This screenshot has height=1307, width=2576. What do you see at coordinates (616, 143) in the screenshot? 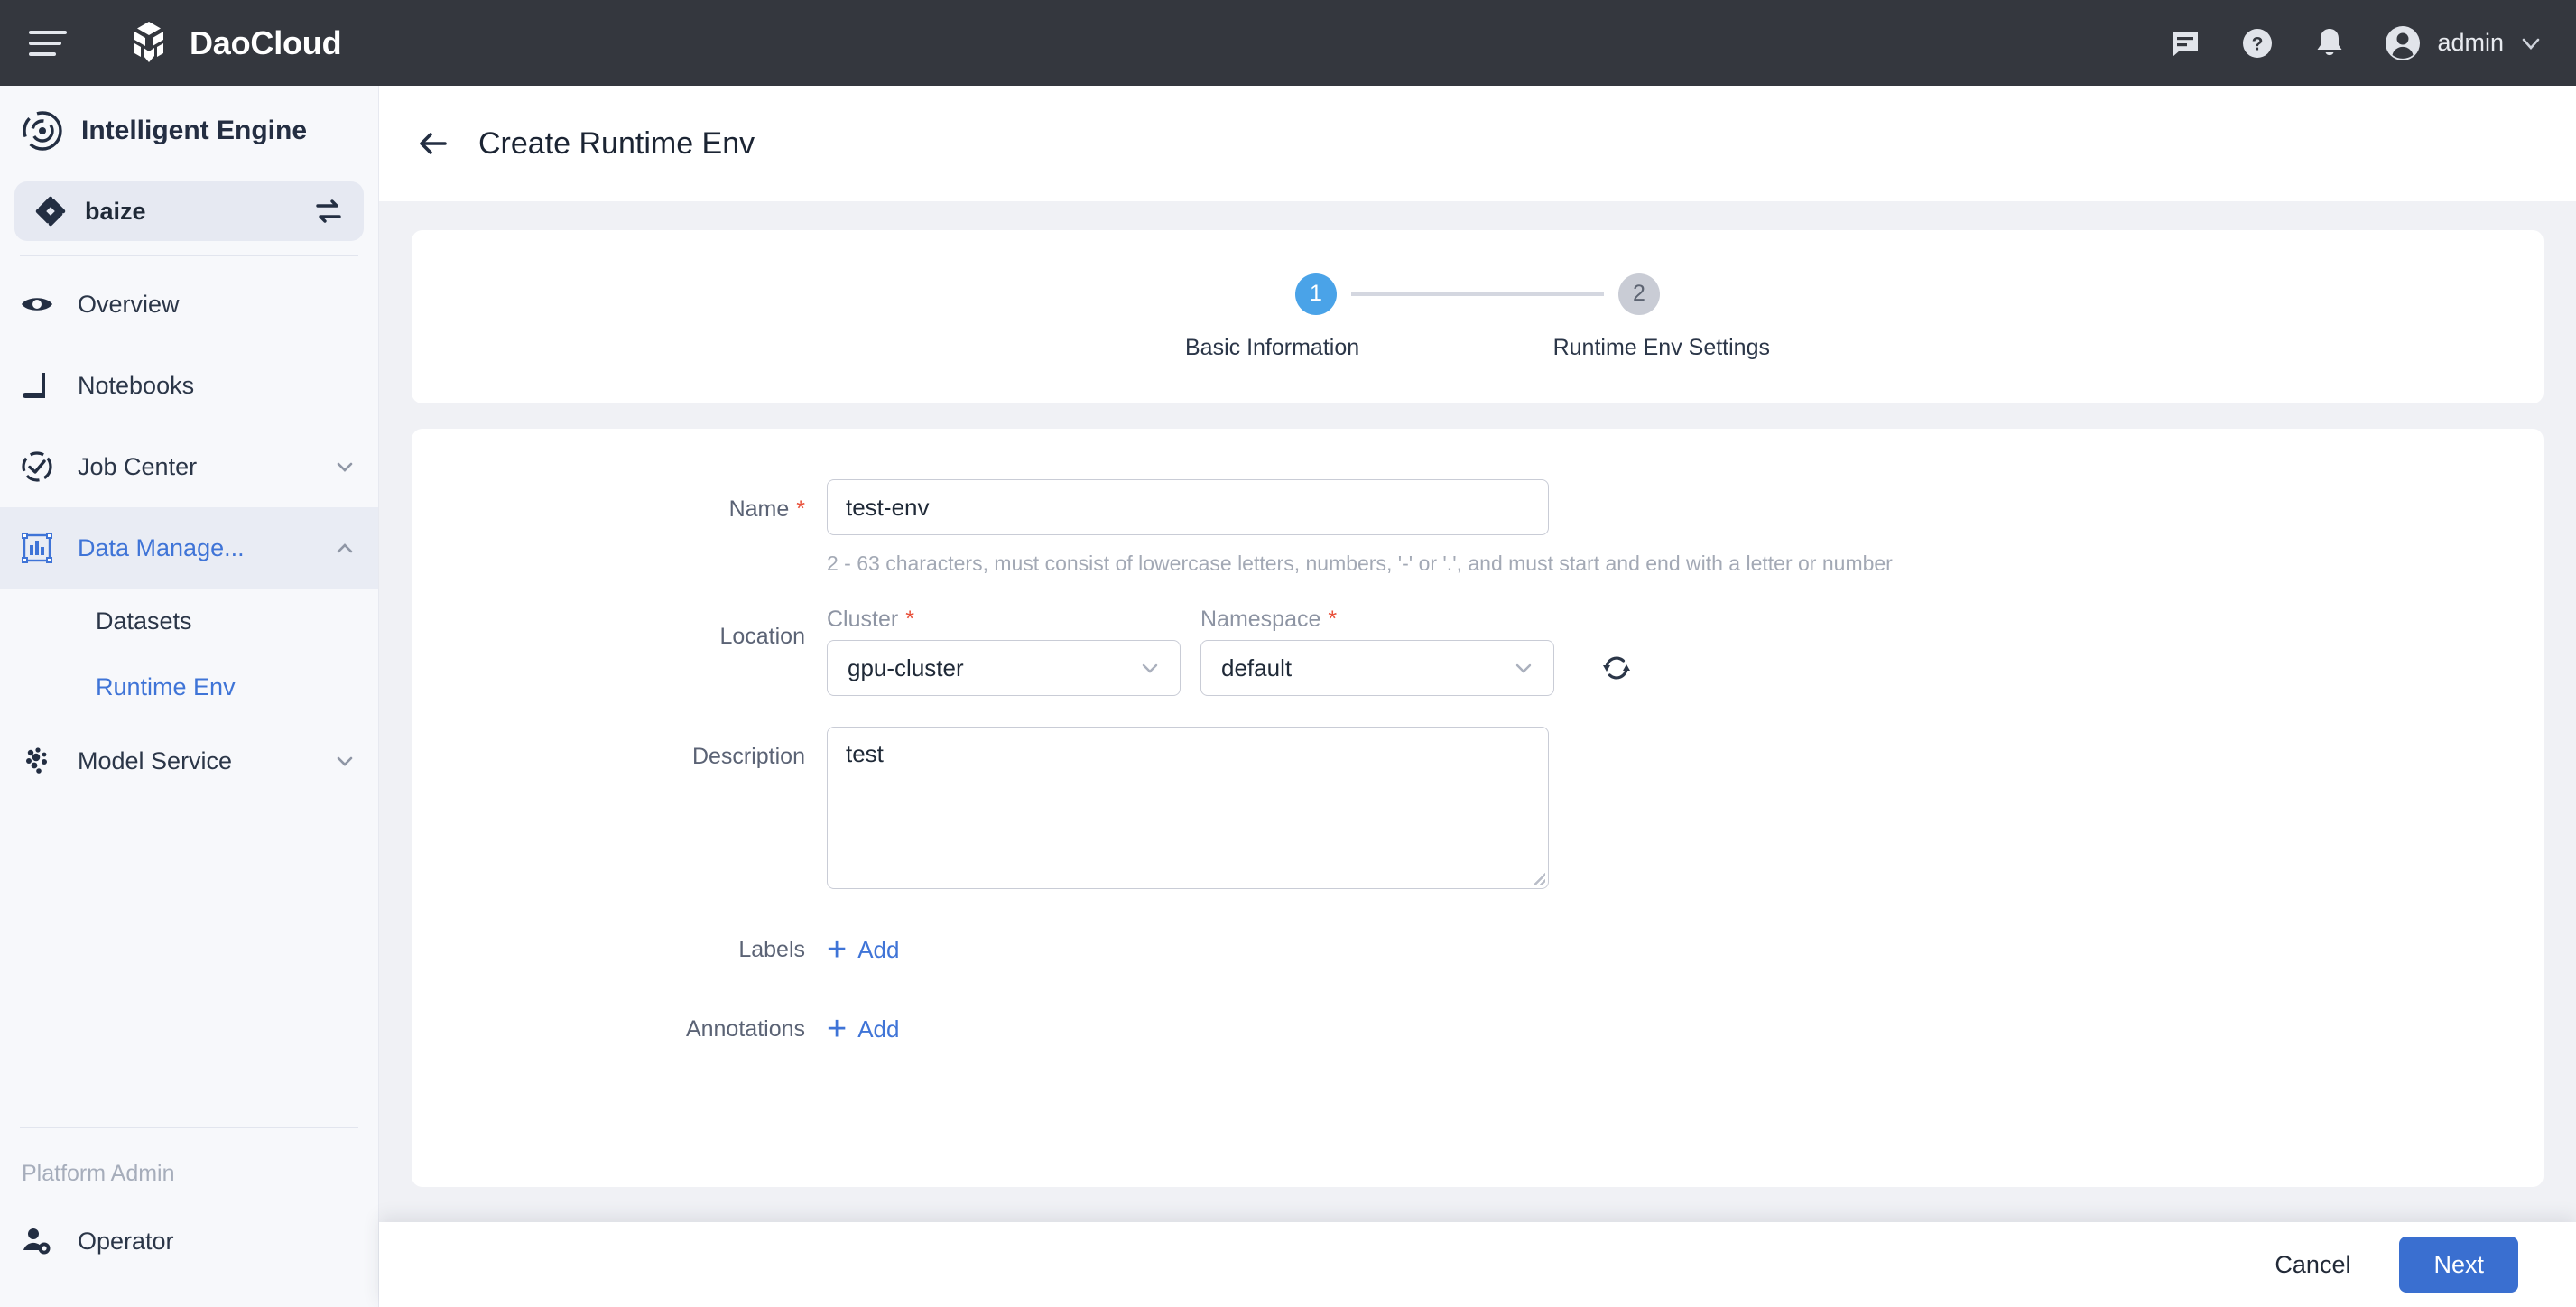
I see `page-title: Create Runtime Env` at bounding box center [616, 143].